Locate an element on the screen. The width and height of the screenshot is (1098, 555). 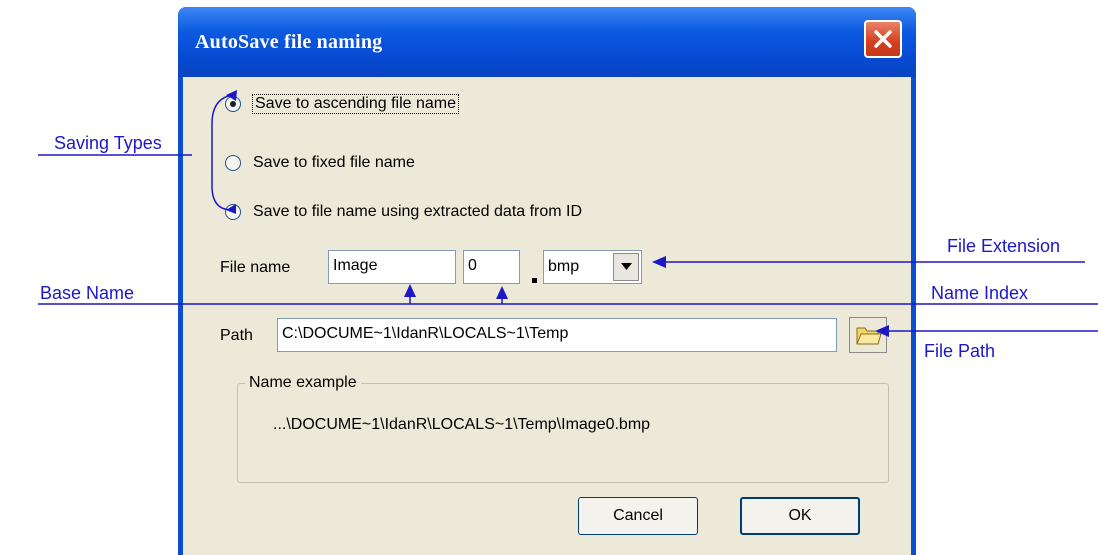
dropdown-button is located at coordinates (626, 267).